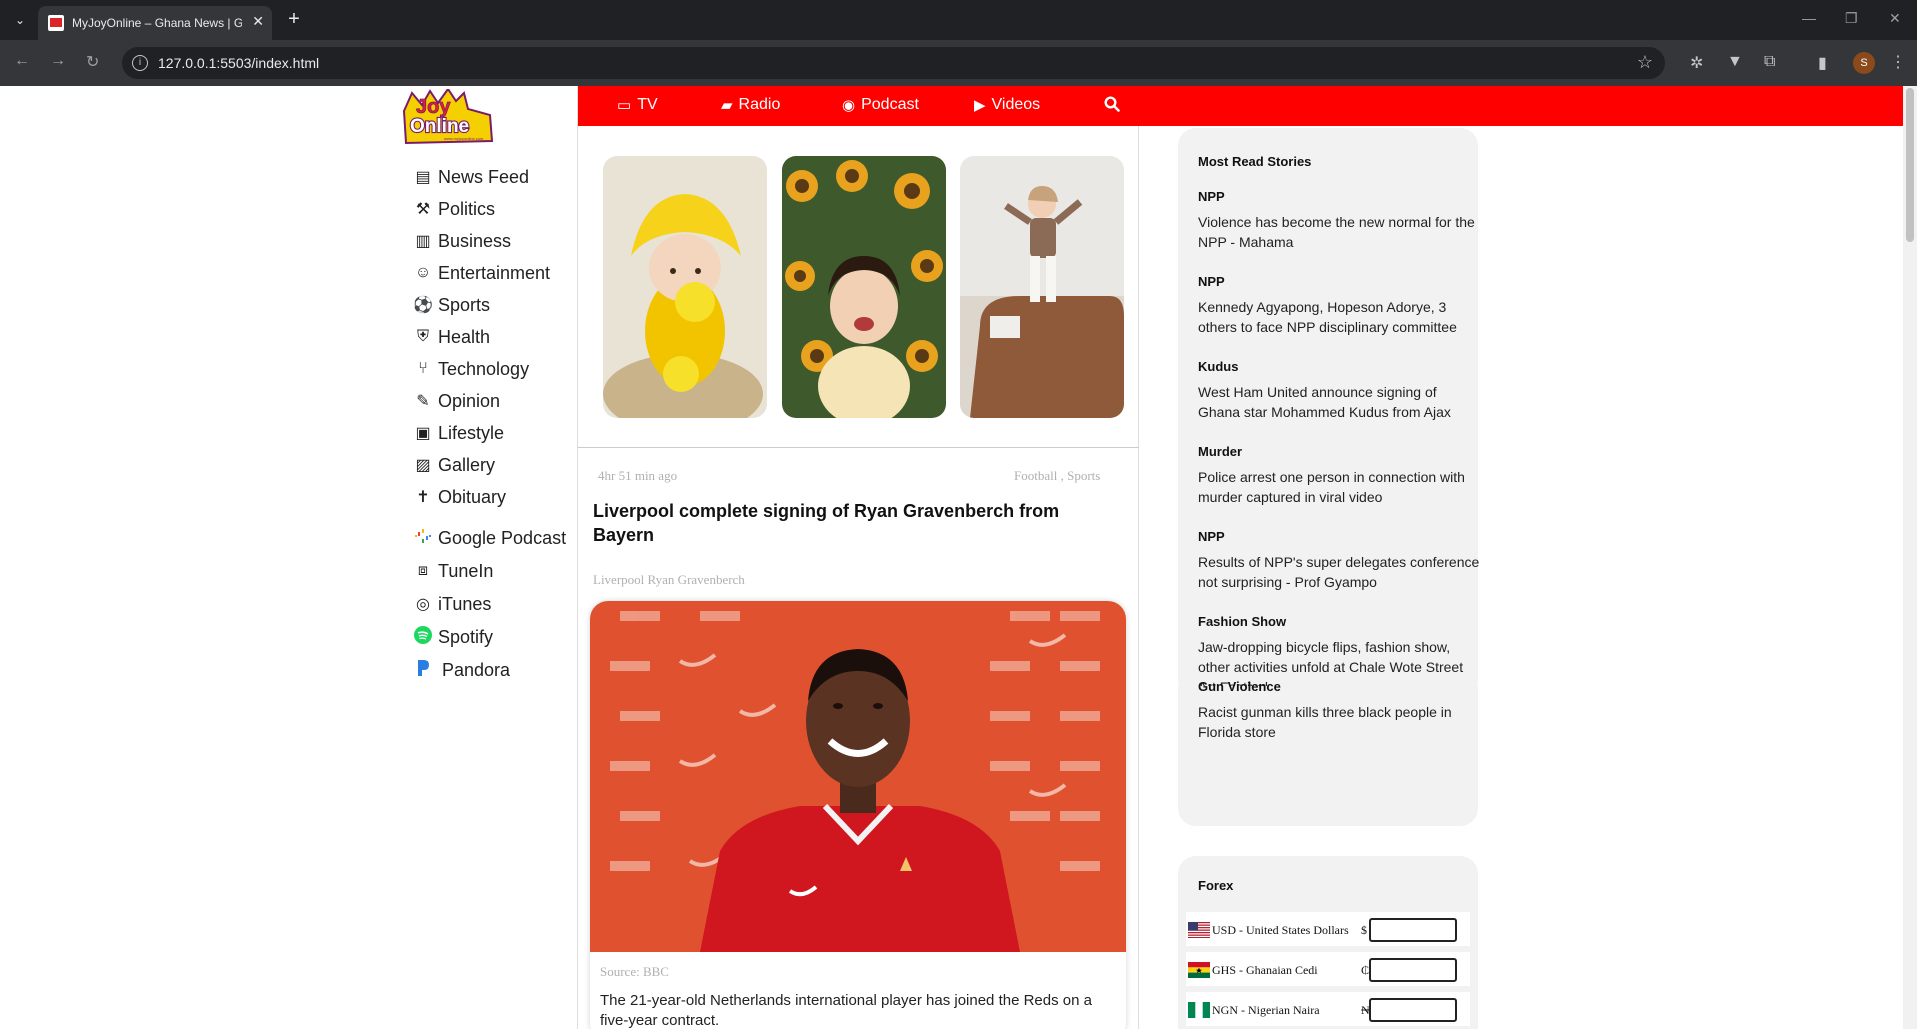  I want to click on article-categories: Football , Sports, so click(1057, 476).